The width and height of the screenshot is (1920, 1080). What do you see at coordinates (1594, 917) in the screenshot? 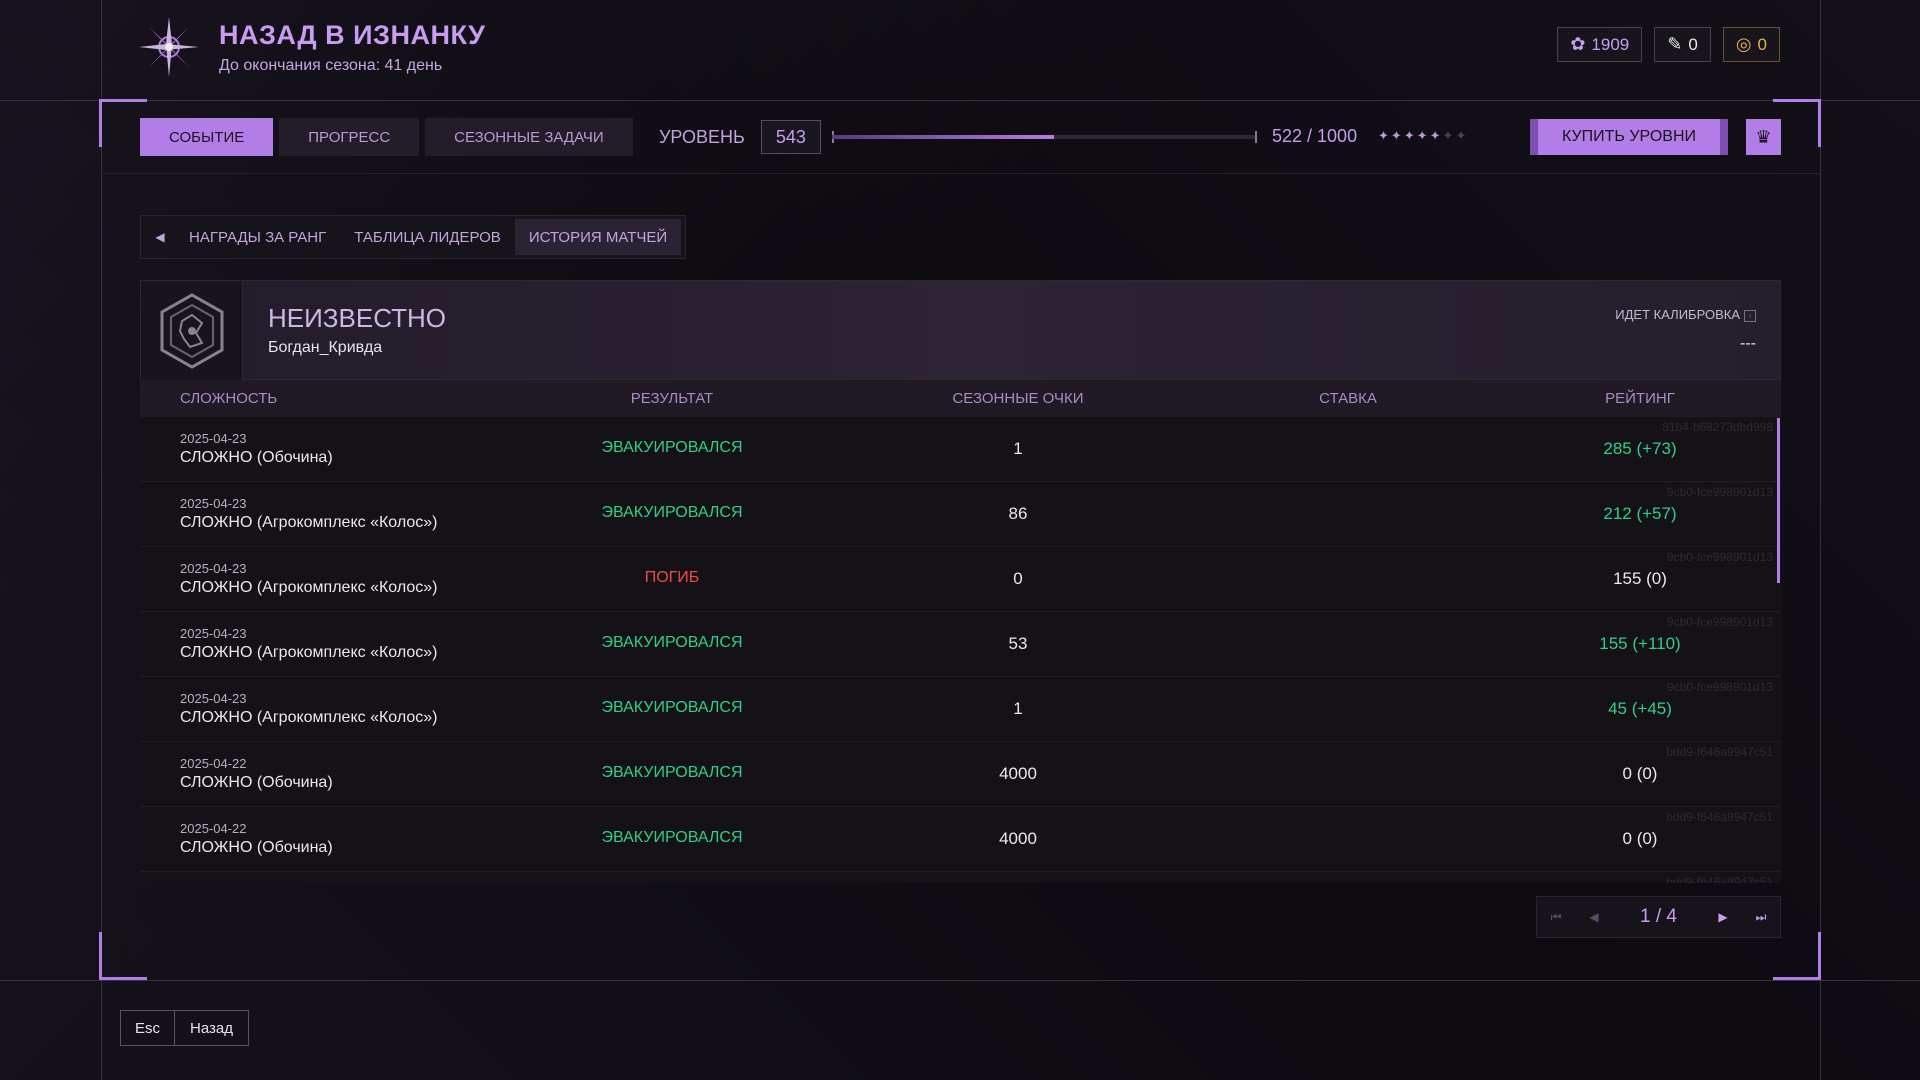
I see `prev-page-icon: ◀` at bounding box center [1594, 917].